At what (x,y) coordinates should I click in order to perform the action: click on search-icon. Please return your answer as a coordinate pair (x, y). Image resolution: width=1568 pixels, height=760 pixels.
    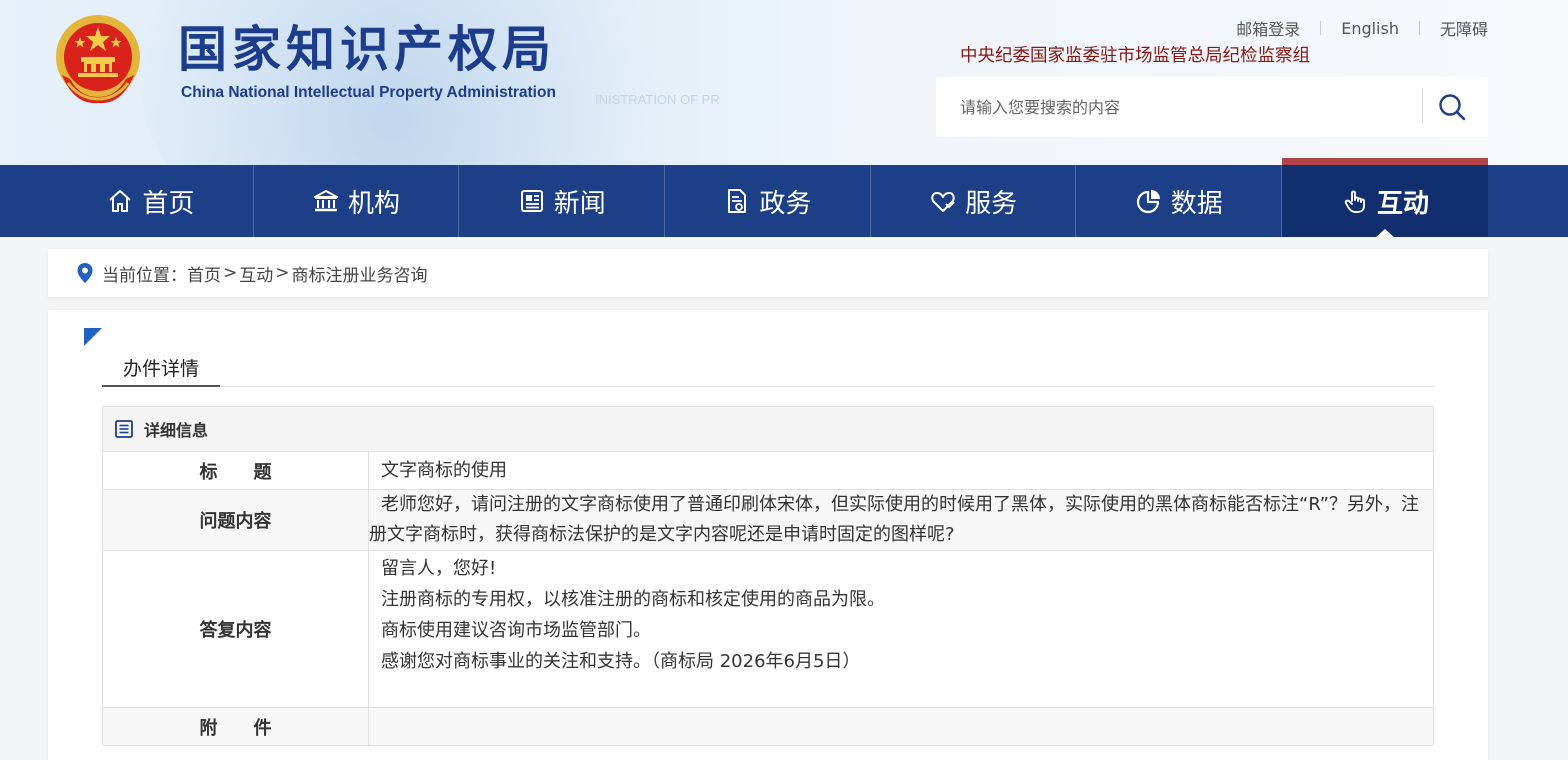
    Looking at the image, I should click on (1452, 107).